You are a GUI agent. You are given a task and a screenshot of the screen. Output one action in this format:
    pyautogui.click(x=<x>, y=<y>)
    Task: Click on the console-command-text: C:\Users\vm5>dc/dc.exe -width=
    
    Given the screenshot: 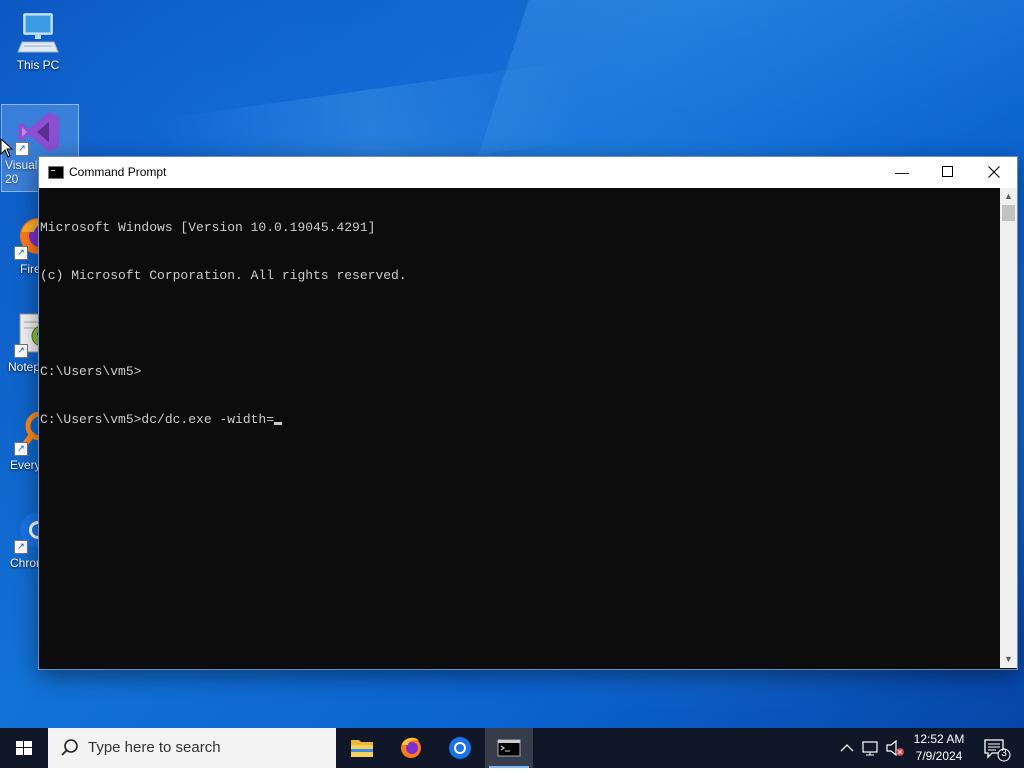 What is the action you would take?
    pyautogui.click(x=157, y=419)
    